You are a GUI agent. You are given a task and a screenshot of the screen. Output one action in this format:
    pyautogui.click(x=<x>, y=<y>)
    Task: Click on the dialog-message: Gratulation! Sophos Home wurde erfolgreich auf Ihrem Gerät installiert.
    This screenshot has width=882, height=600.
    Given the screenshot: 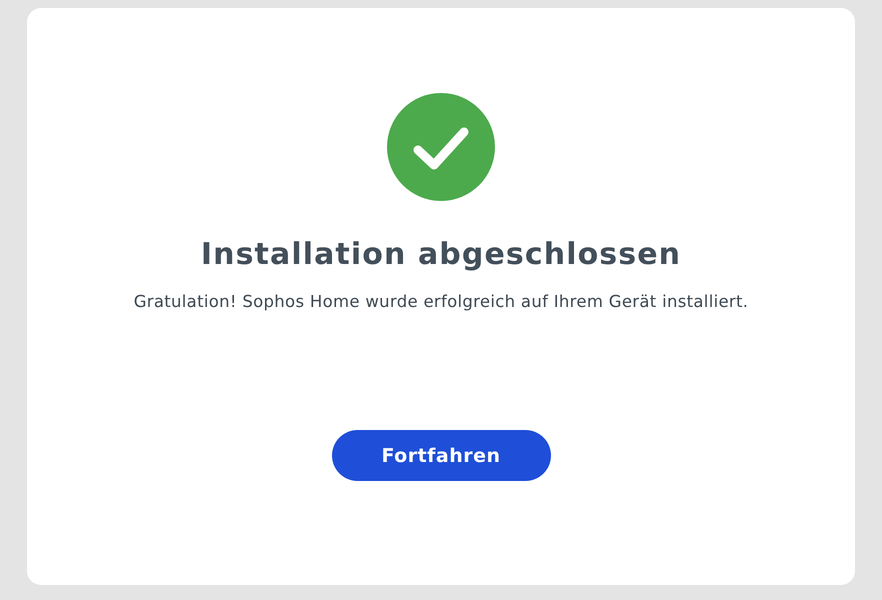 What is the action you would take?
    pyautogui.click(x=441, y=302)
    